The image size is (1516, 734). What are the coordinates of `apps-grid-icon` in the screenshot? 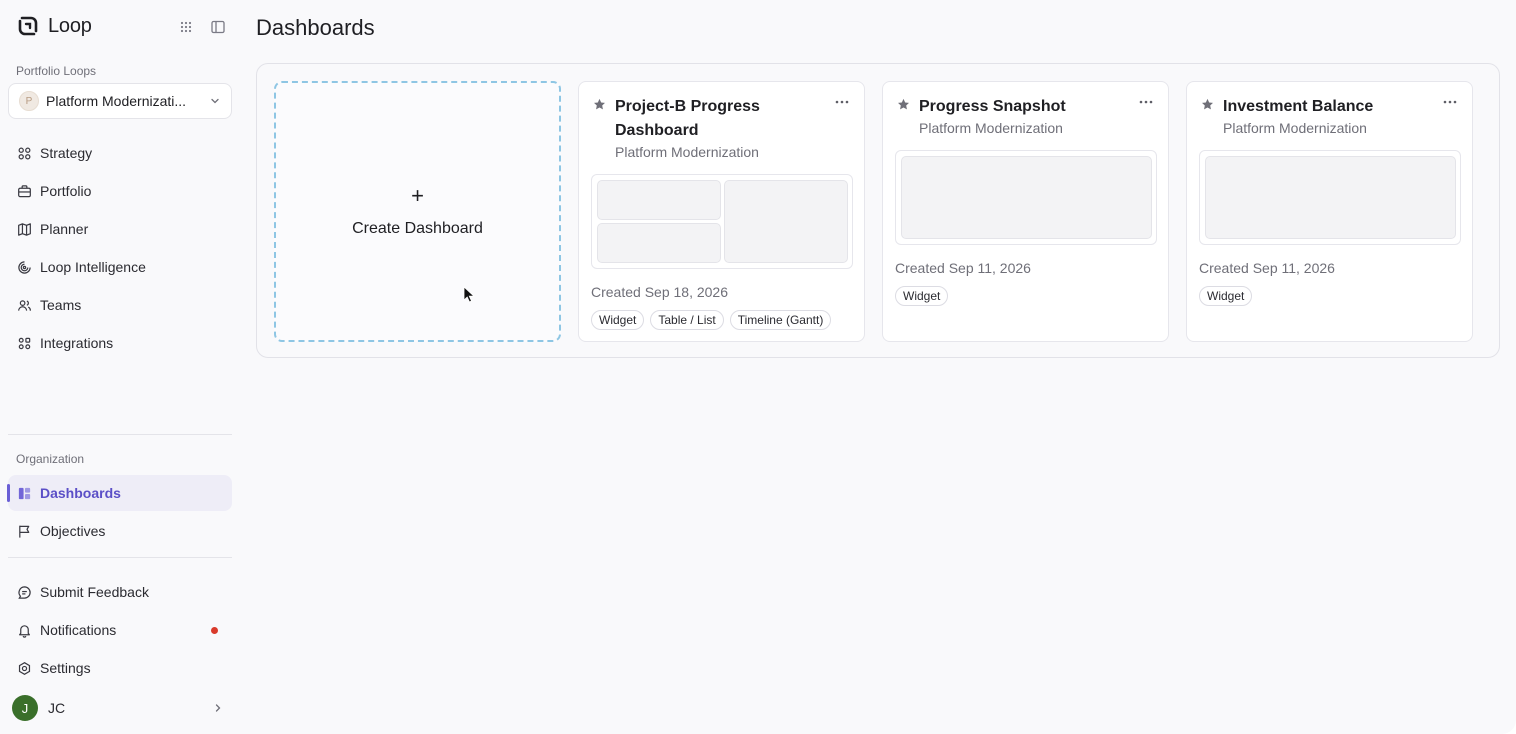 It's located at (186, 27).